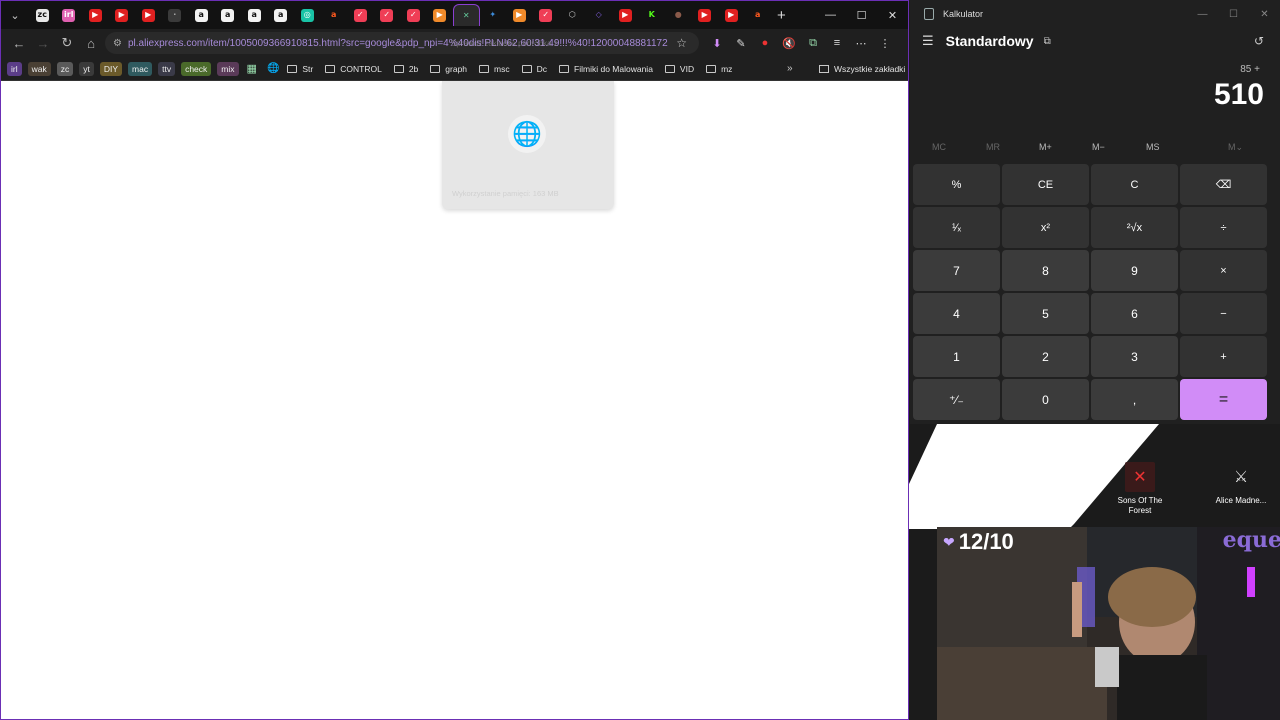  What do you see at coordinates (1134, 313) in the screenshot?
I see `digit-6-button: 6` at bounding box center [1134, 313].